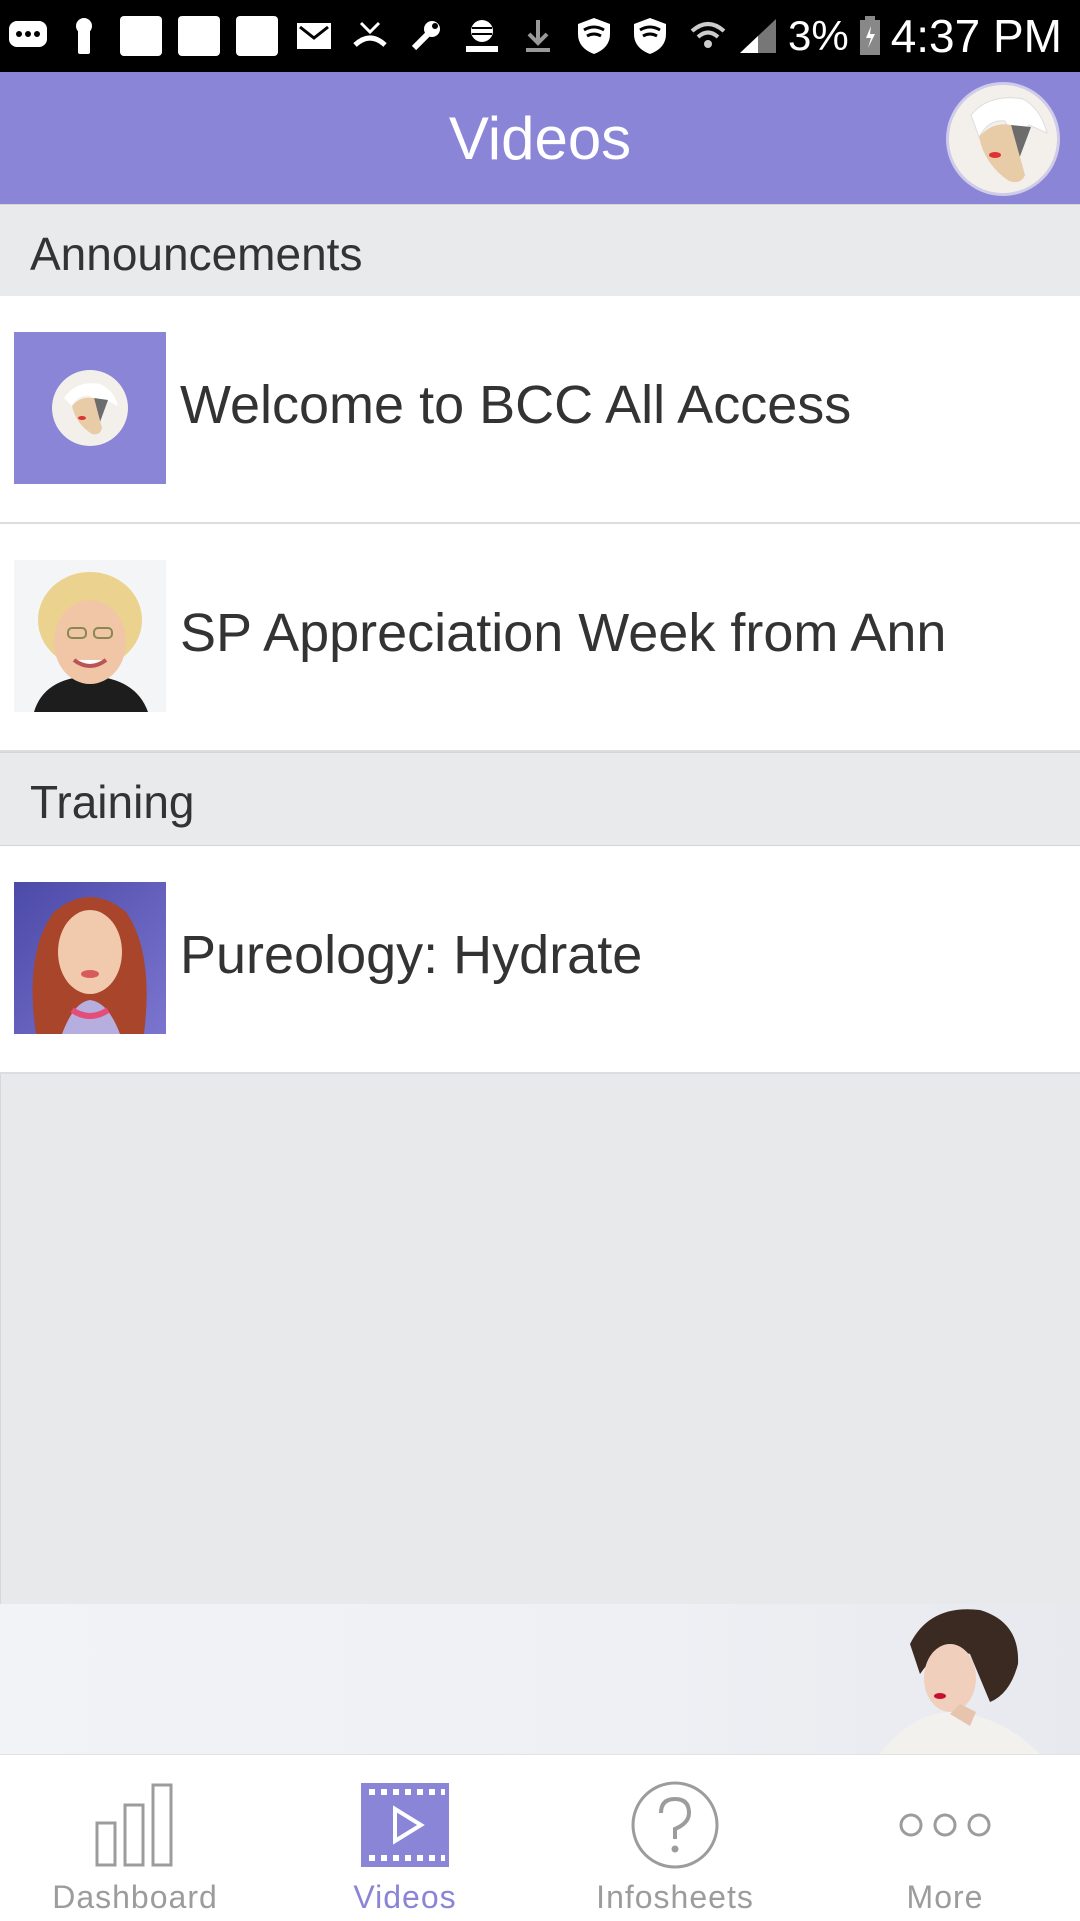  I want to click on tab-videos: Videos, so click(405, 1838).